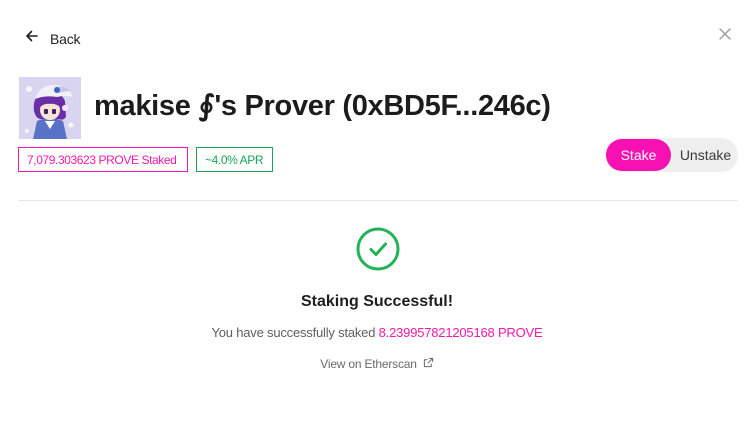 This screenshot has width=754, height=436. What do you see at coordinates (638, 155) in the screenshot?
I see `stake-tab: Stake` at bounding box center [638, 155].